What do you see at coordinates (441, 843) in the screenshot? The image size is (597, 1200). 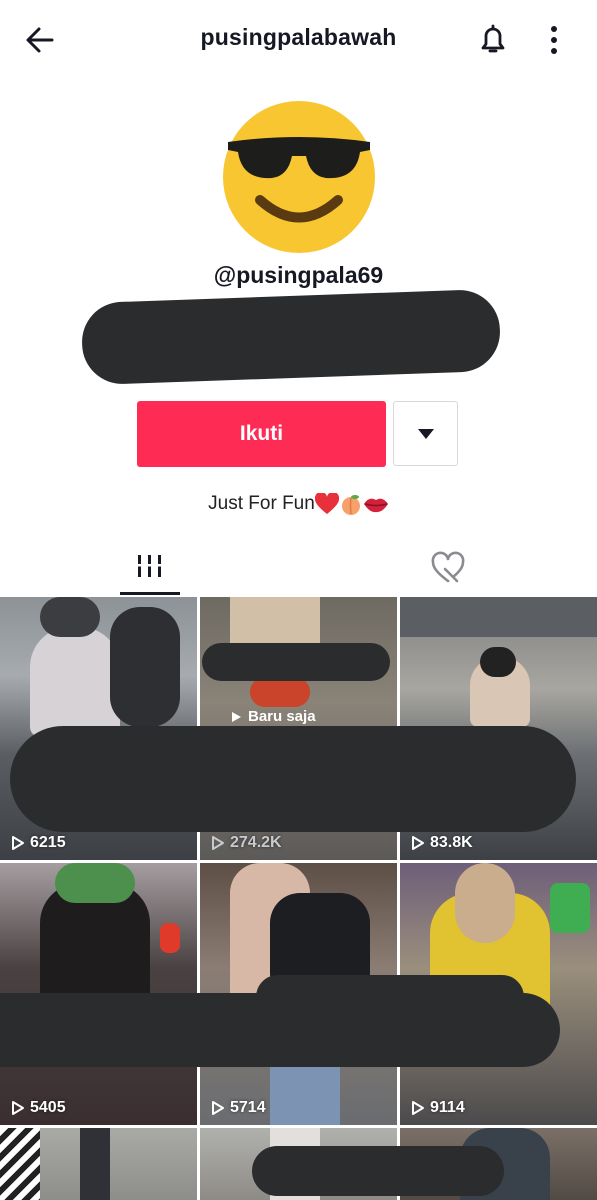 I see `view-count: 83.8K` at bounding box center [441, 843].